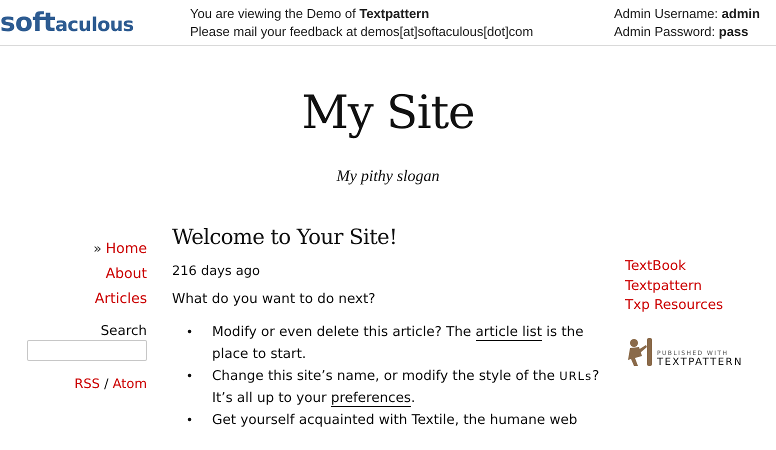 The image size is (776, 450). What do you see at coordinates (687, 13) in the screenshot?
I see `credential-text: Admin Username: admin` at bounding box center [687, 13].